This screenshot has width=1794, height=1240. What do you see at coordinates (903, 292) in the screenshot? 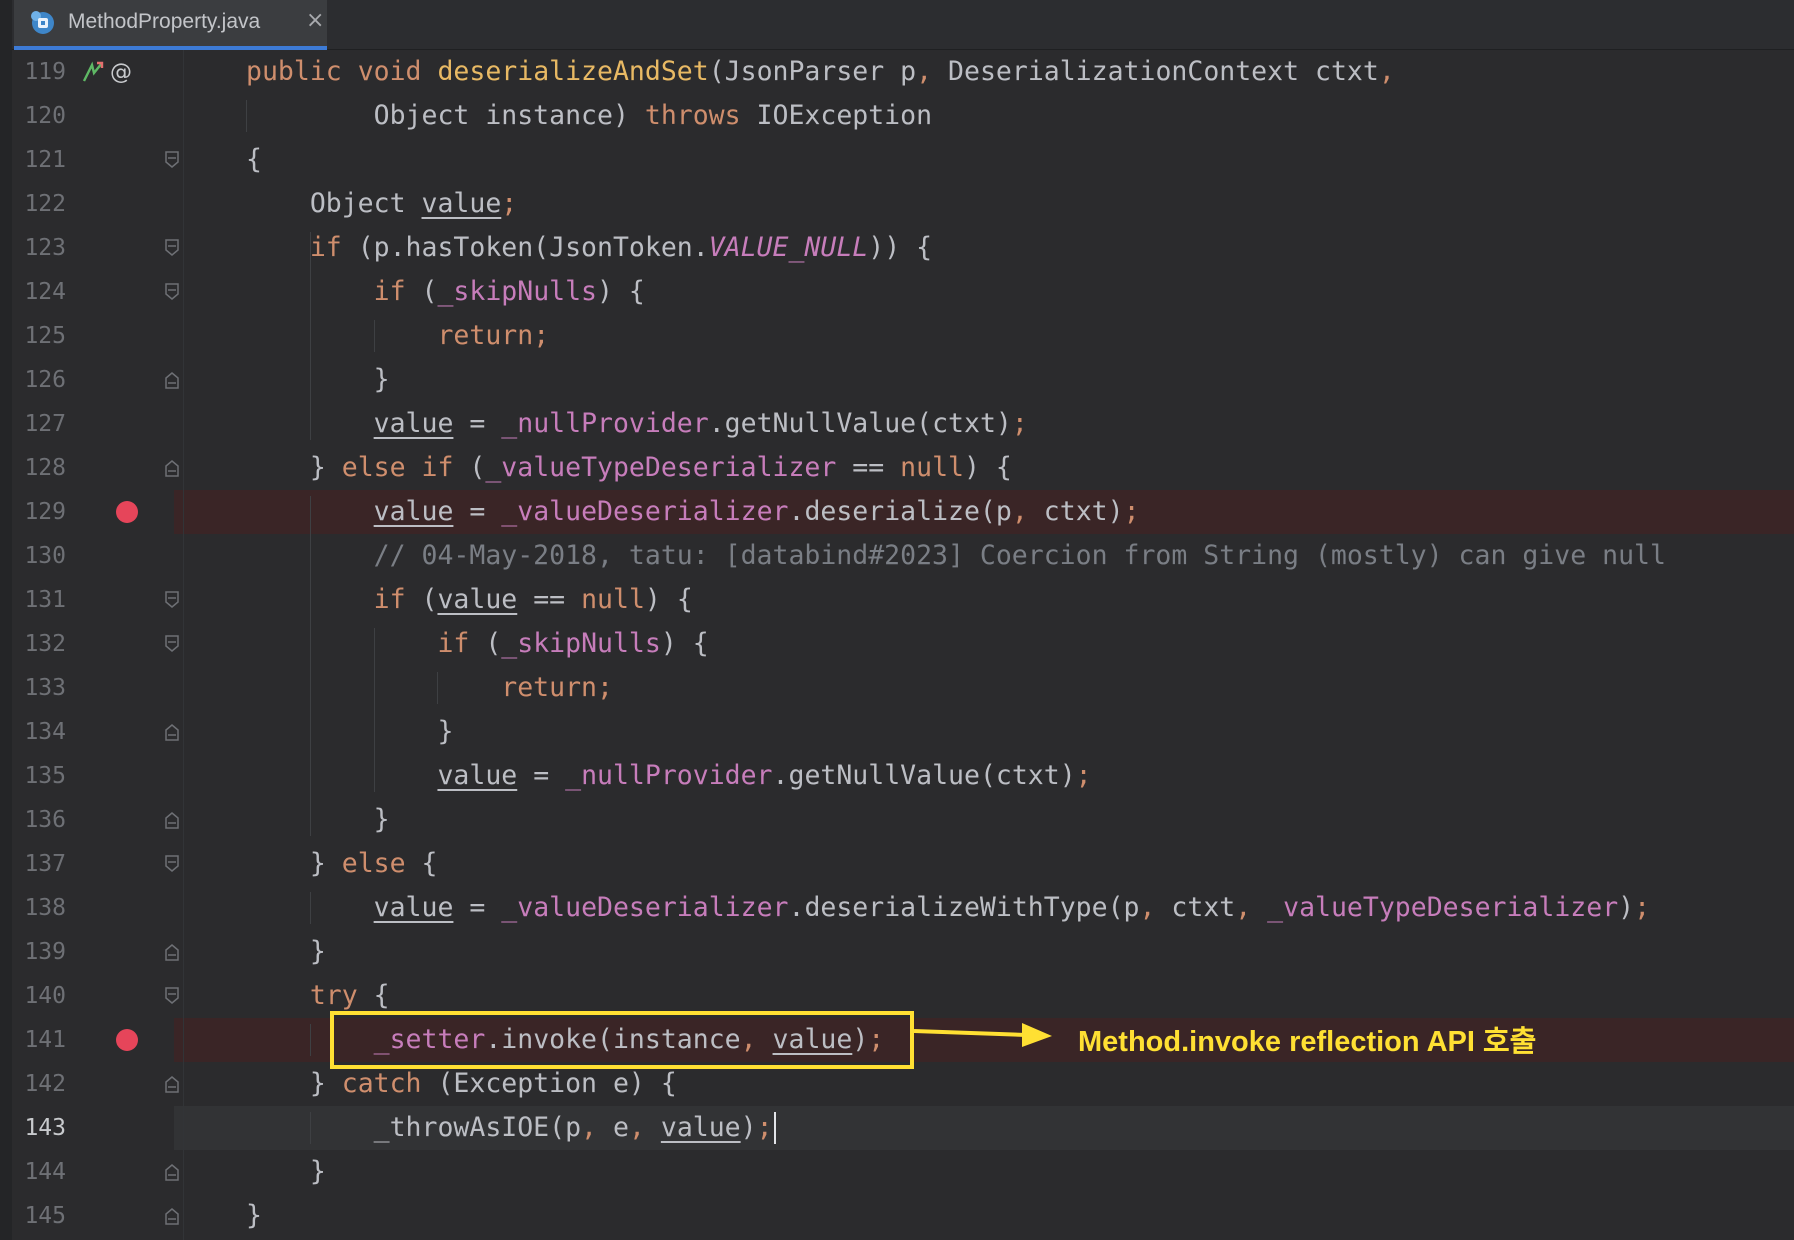
I see `code-line: 124 if (_skipNulls) {` at bounding box center [903, 292].